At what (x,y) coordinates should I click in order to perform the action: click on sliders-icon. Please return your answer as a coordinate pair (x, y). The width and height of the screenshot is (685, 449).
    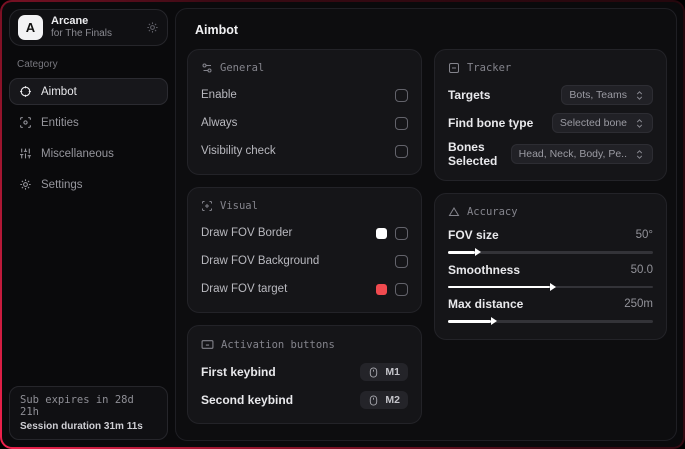
    Looking at the image, I should click on (25, 153).